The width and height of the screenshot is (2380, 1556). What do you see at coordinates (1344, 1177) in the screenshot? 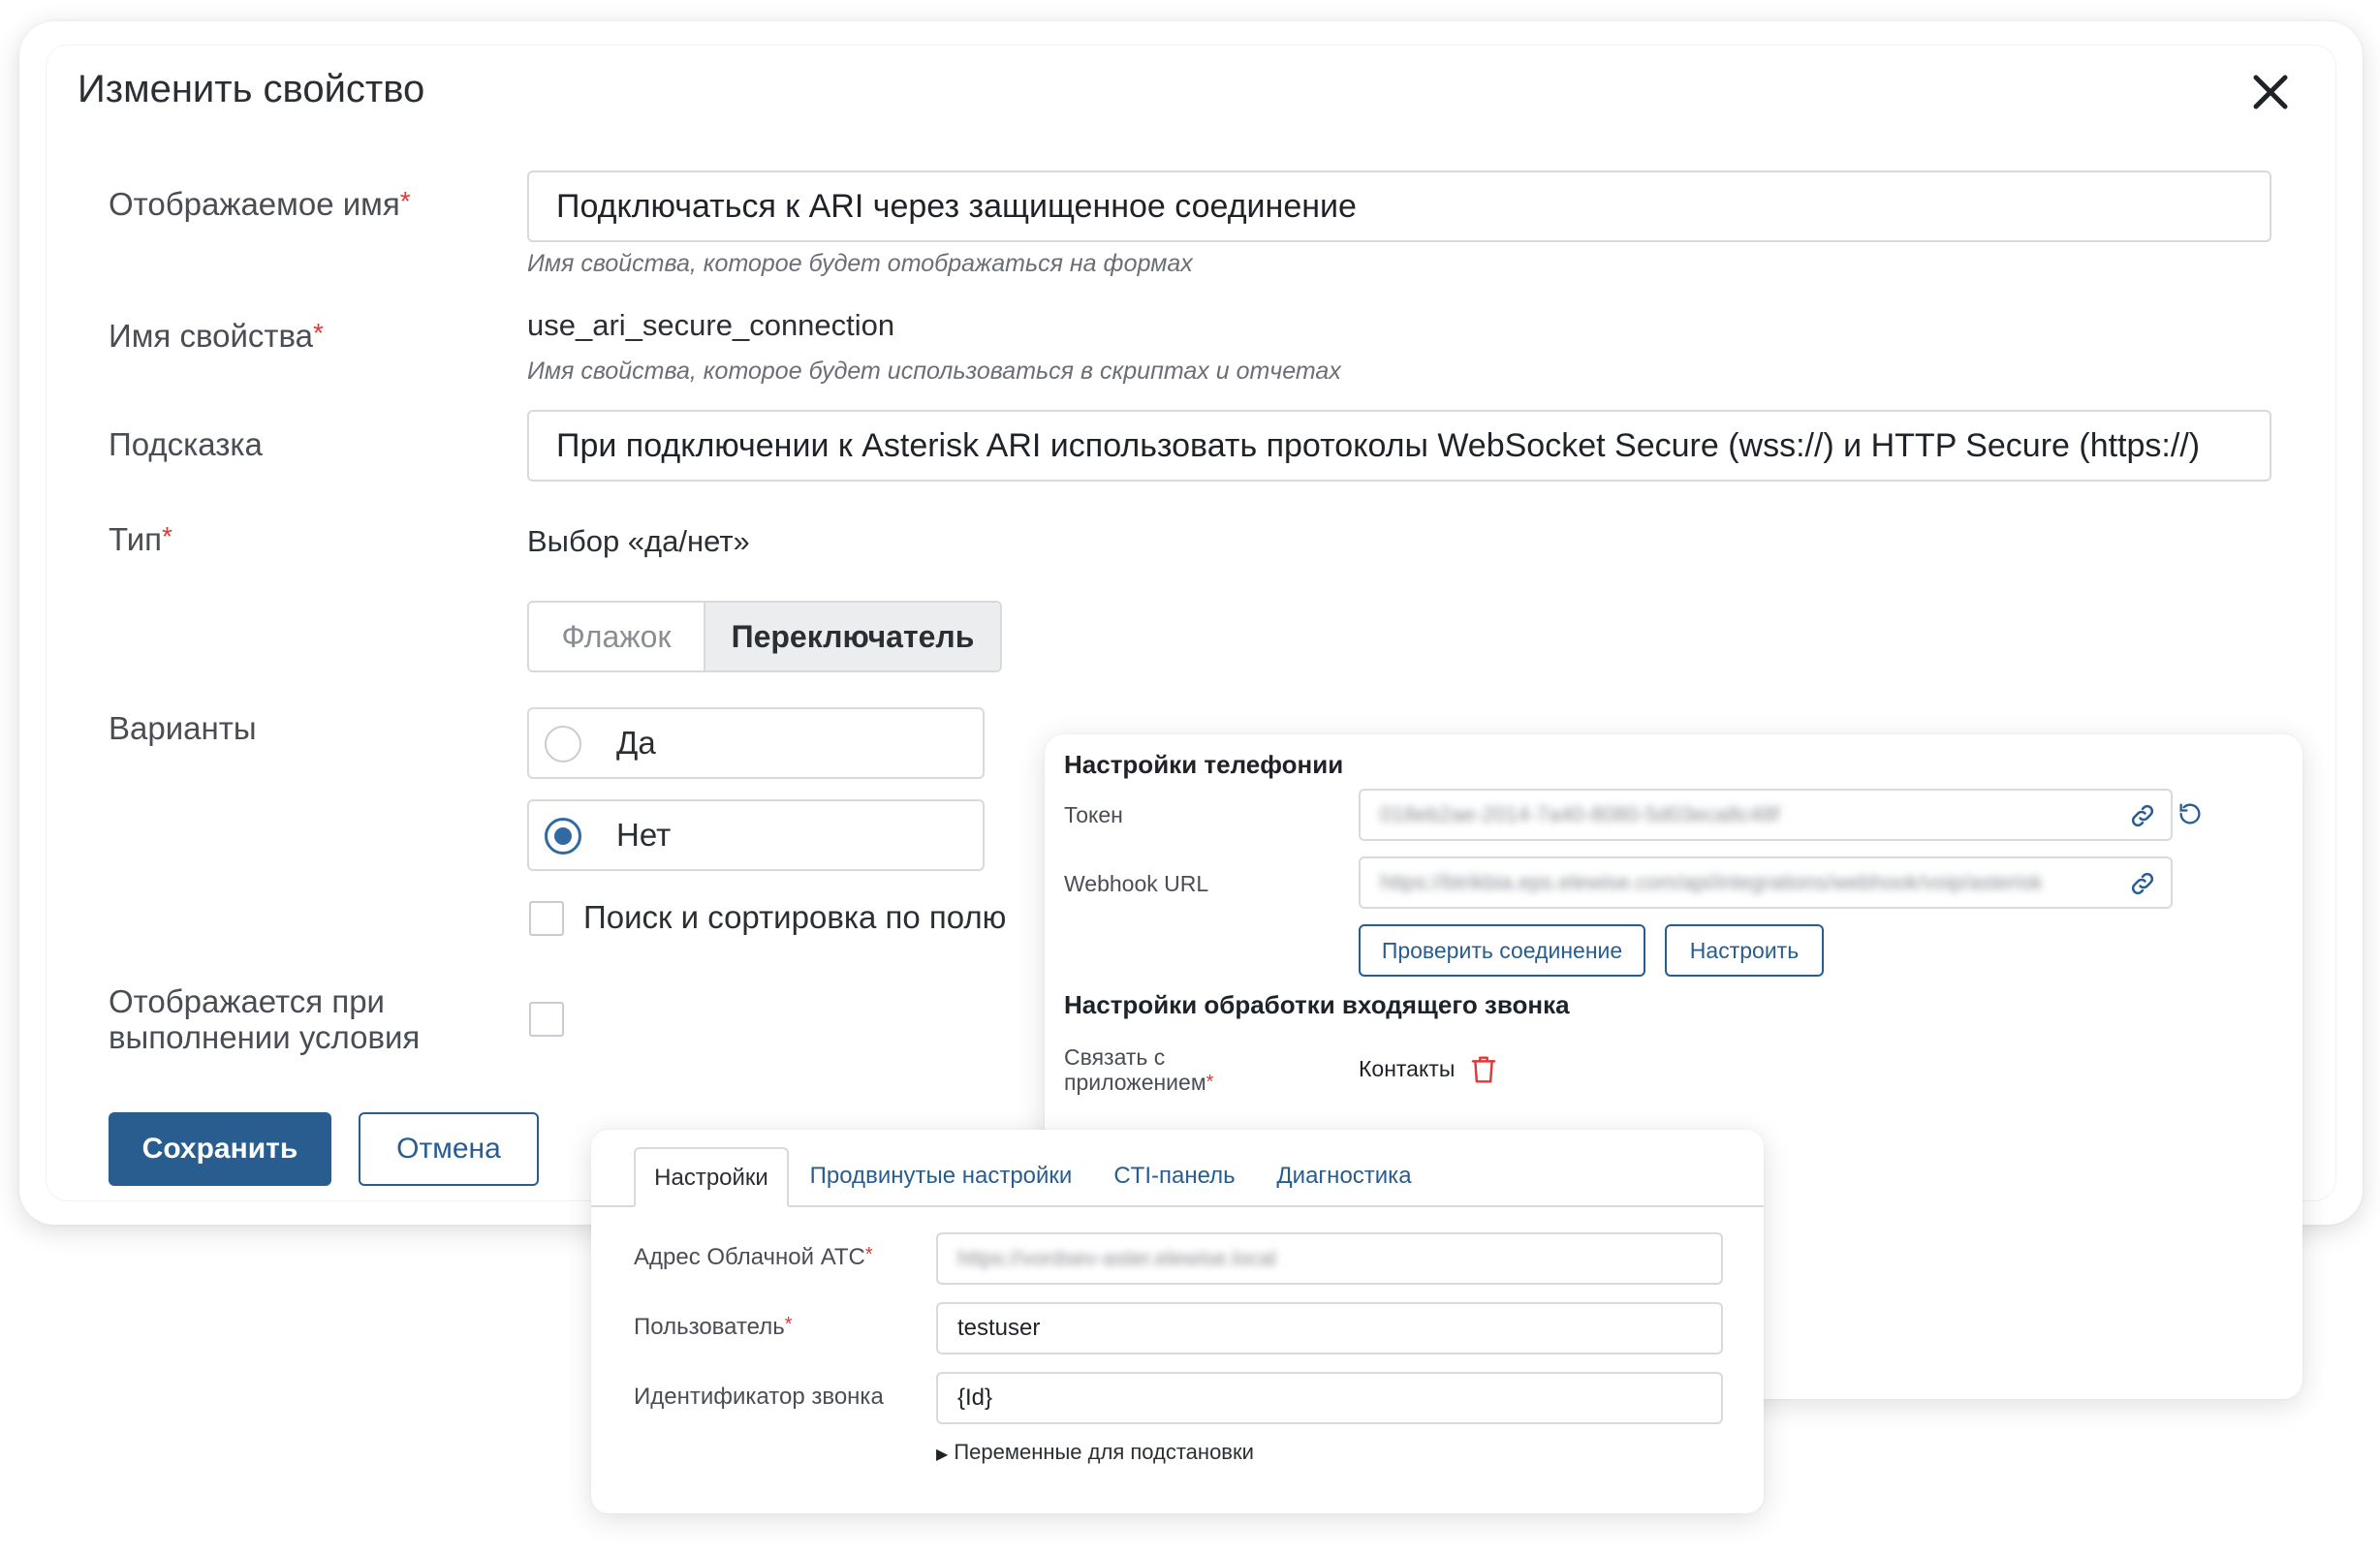
I see `tab-diagnostics: Диагностика` at bounding box center [1344, 1177].